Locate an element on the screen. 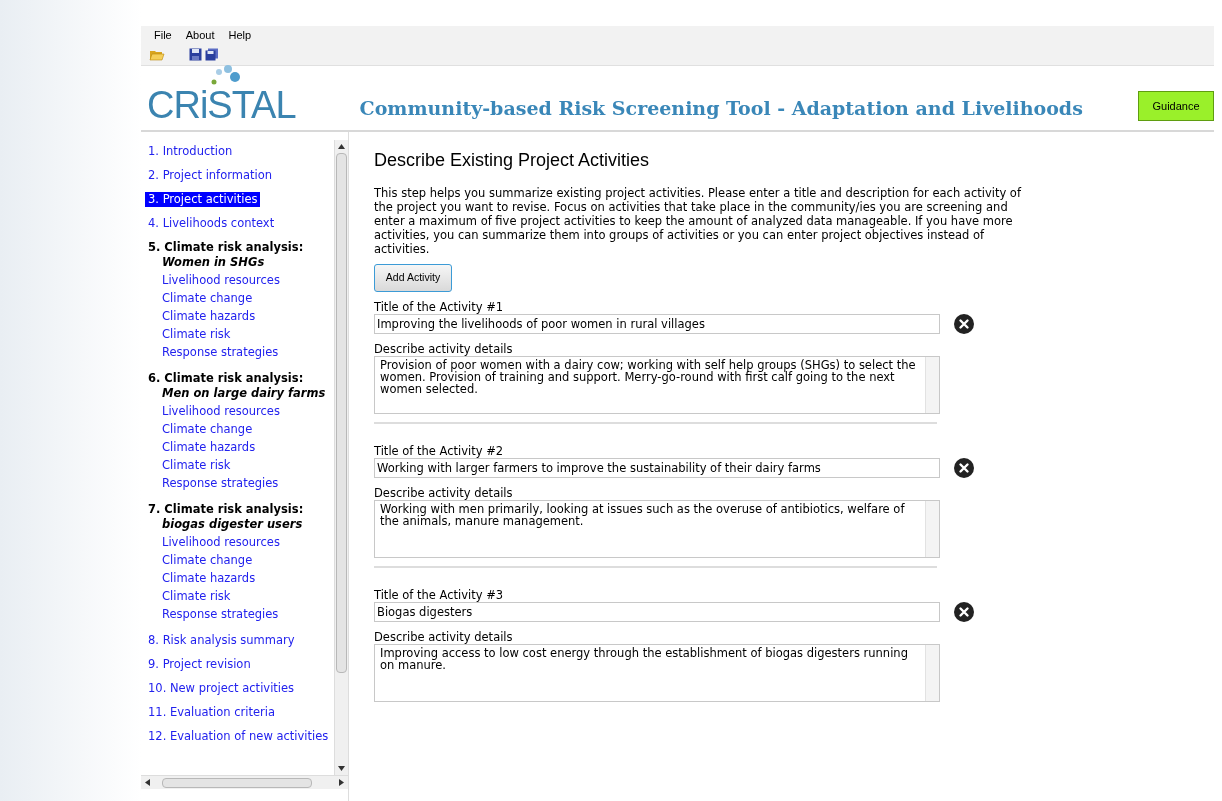 The image size is (1222, 801). app-title: Community-based Risk Screening Tool - Adaptation and Livelihoods is located at coordinates (721, 108).